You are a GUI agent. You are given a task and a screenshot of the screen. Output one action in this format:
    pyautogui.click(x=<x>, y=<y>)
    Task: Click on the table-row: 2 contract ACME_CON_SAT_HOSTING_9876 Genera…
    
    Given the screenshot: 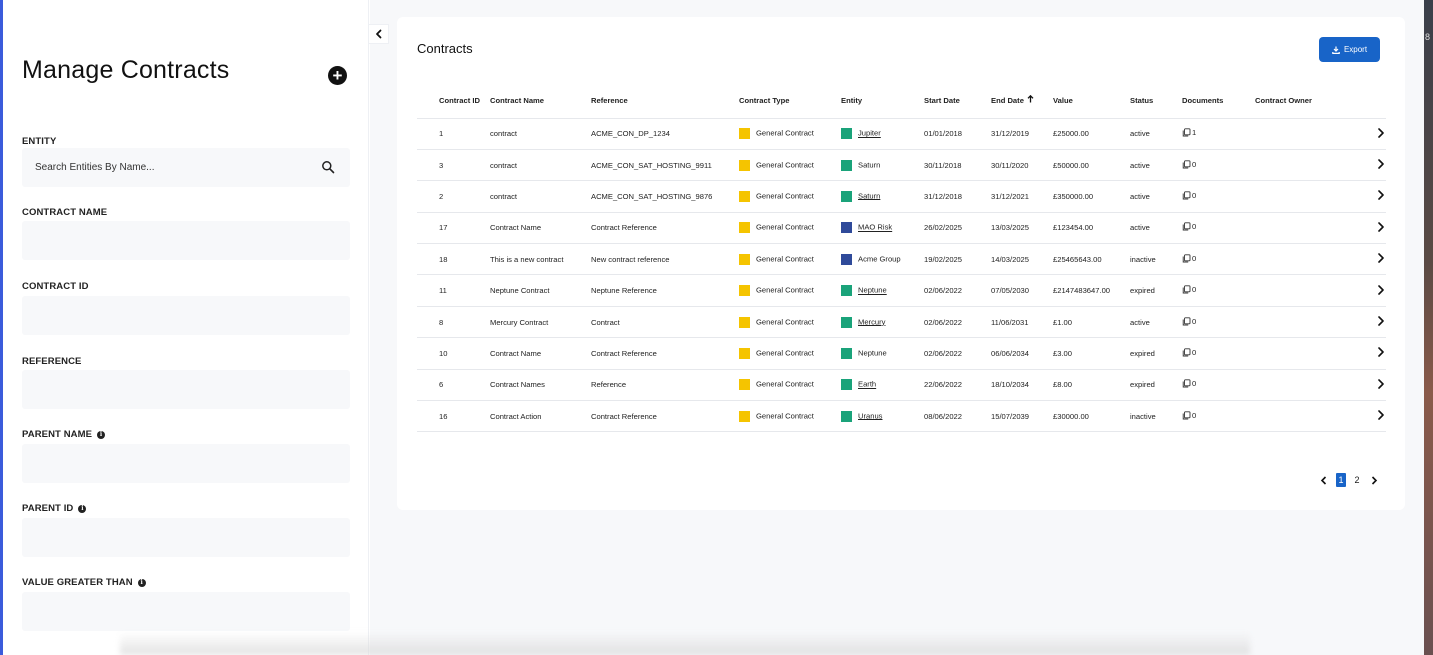 What is the action you would take?
    pyautogui.click(x=901, y=196)
    